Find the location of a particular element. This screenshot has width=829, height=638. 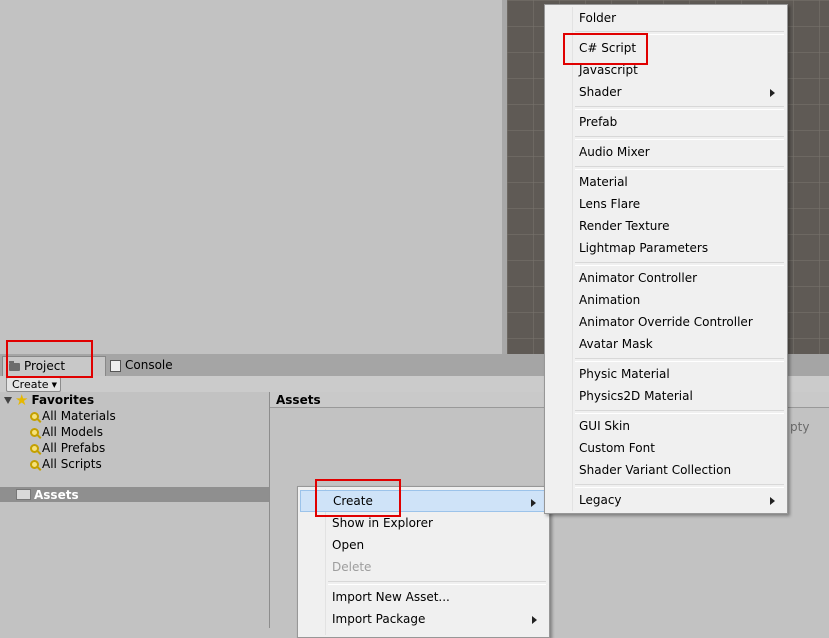

menu-item-label: Animator Controller is located at coordinates (638, 278).